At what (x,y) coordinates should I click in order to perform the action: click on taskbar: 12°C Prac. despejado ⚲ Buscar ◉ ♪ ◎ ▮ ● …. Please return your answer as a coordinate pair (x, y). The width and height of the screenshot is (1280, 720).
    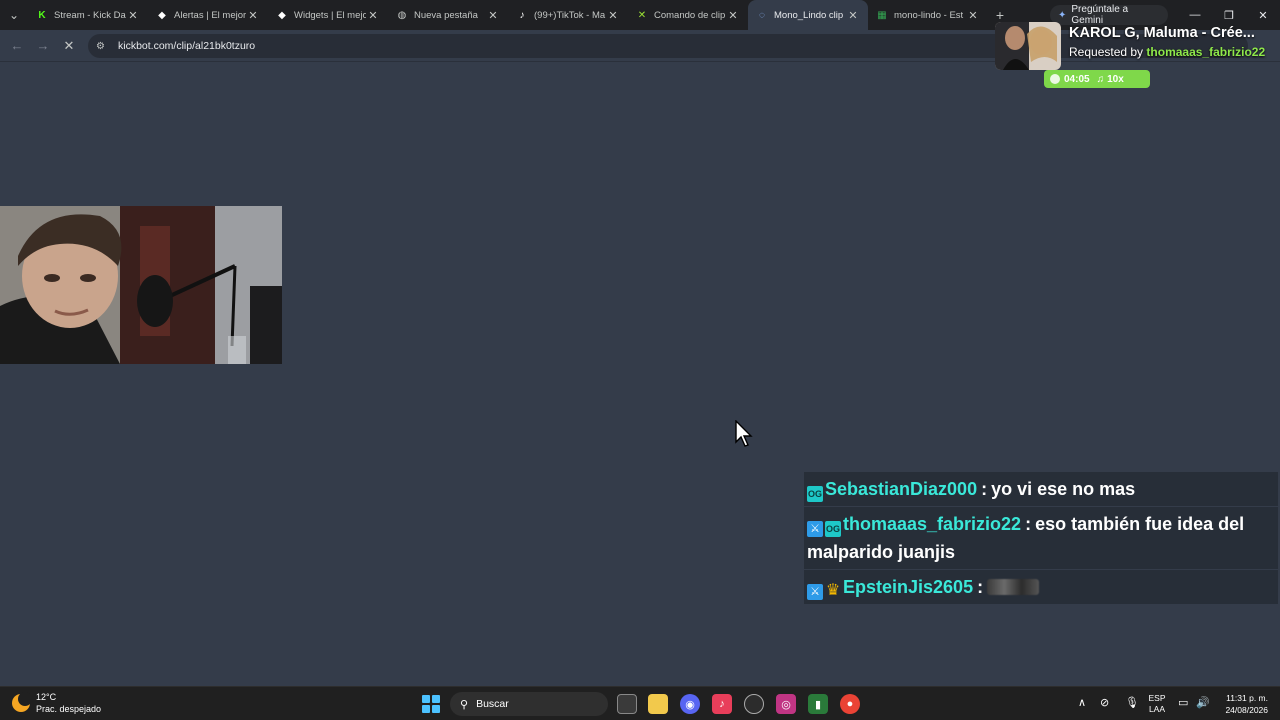
    Looking at the image, I should click on (640, 703).